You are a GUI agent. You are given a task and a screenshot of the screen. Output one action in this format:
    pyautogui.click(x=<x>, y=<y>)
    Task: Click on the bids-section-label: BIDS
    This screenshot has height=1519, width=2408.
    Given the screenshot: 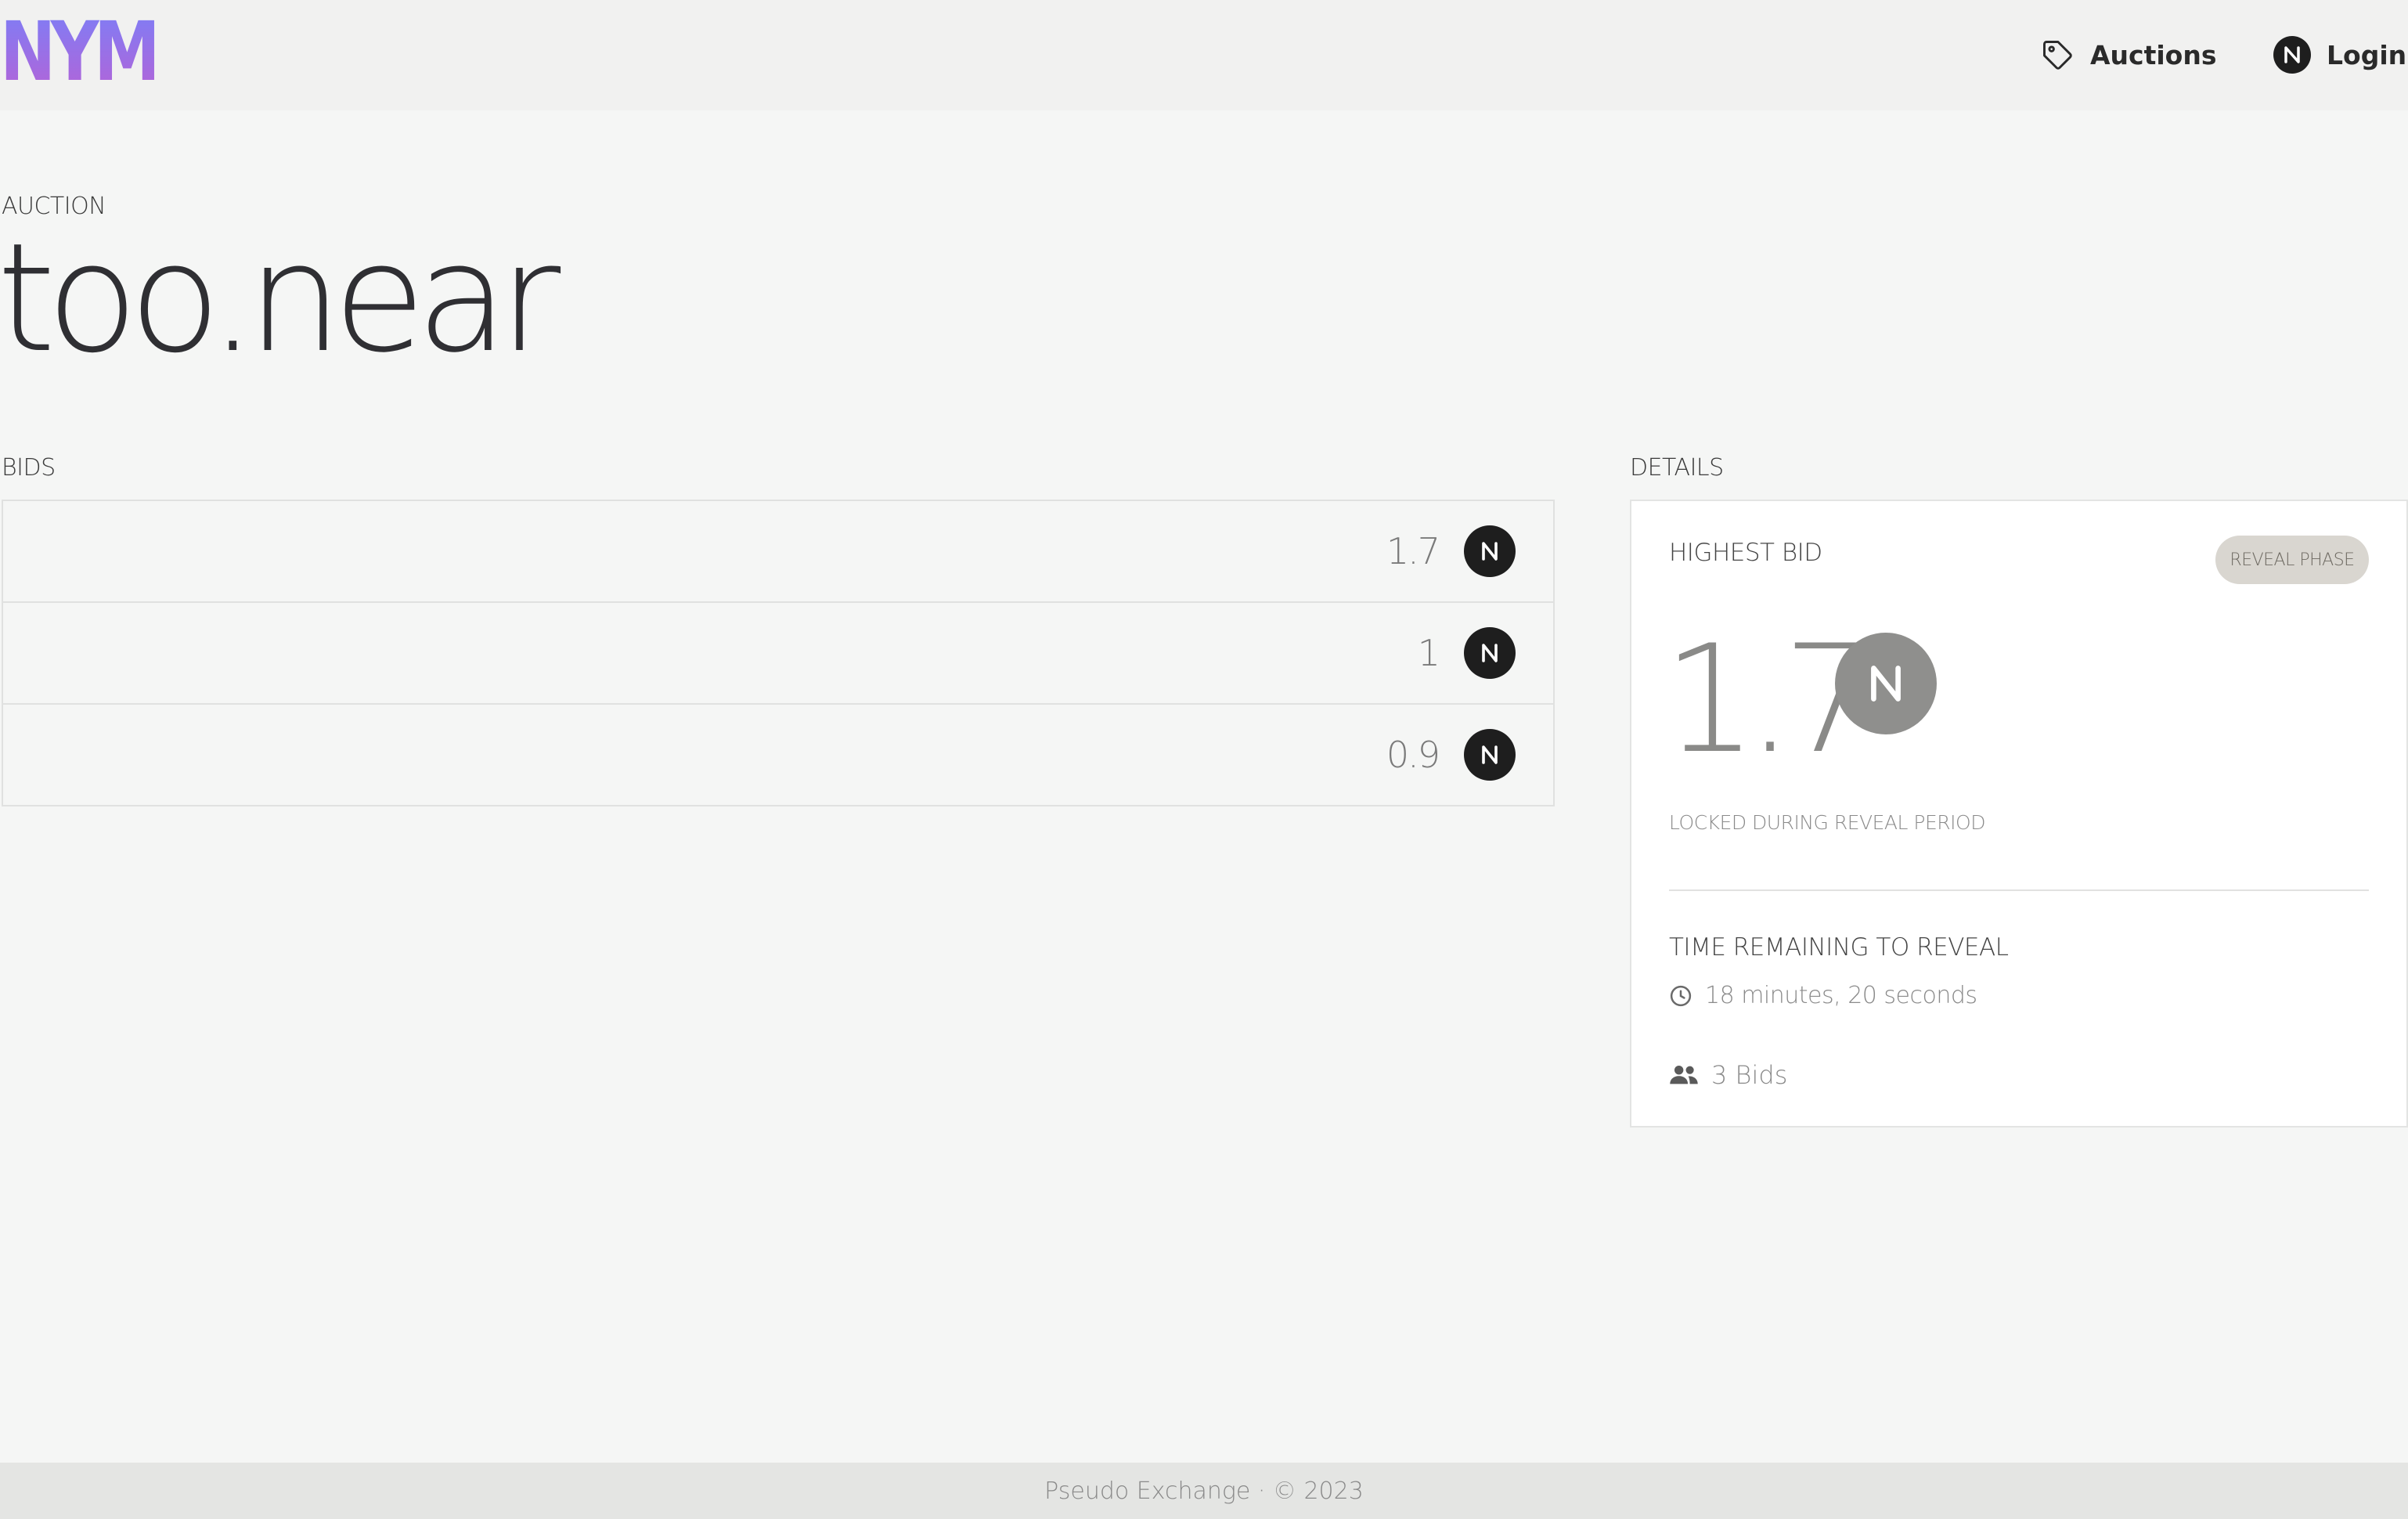 What is the action you would take?
    pyautogui.click(x=29, y=468)
    